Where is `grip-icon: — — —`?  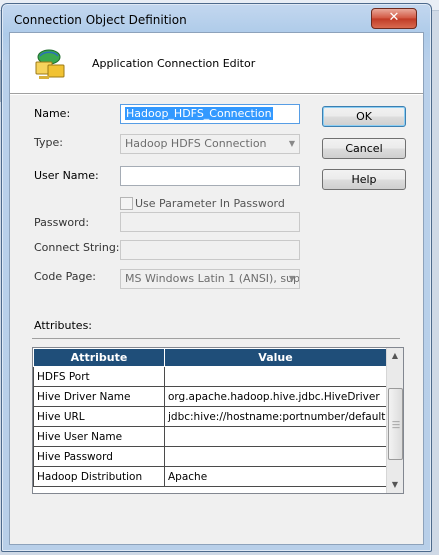
grip-icon: — — — is located at coordinates (396, 424).